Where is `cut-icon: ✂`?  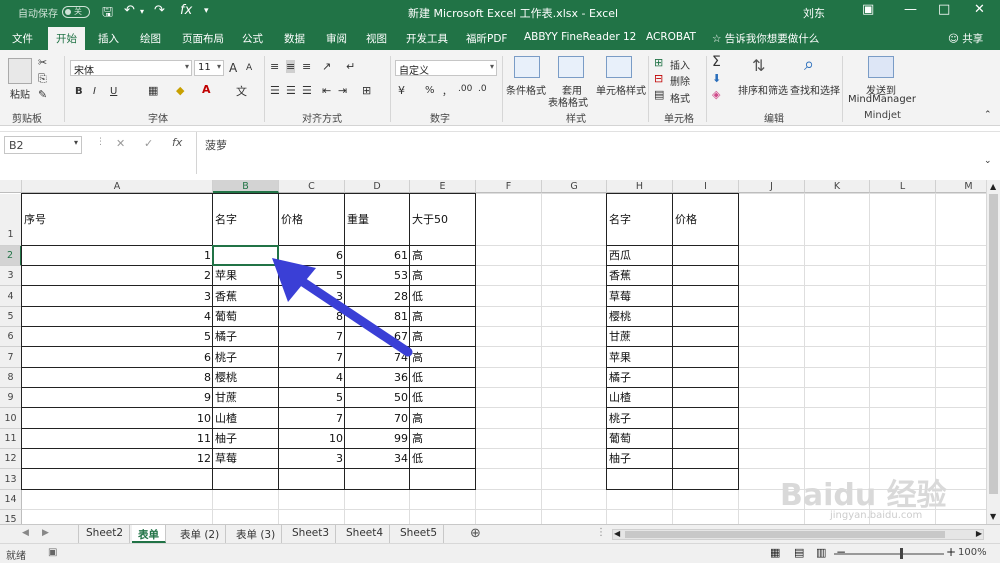 cut-icon: ✂ is located at coordinates (42, 62).